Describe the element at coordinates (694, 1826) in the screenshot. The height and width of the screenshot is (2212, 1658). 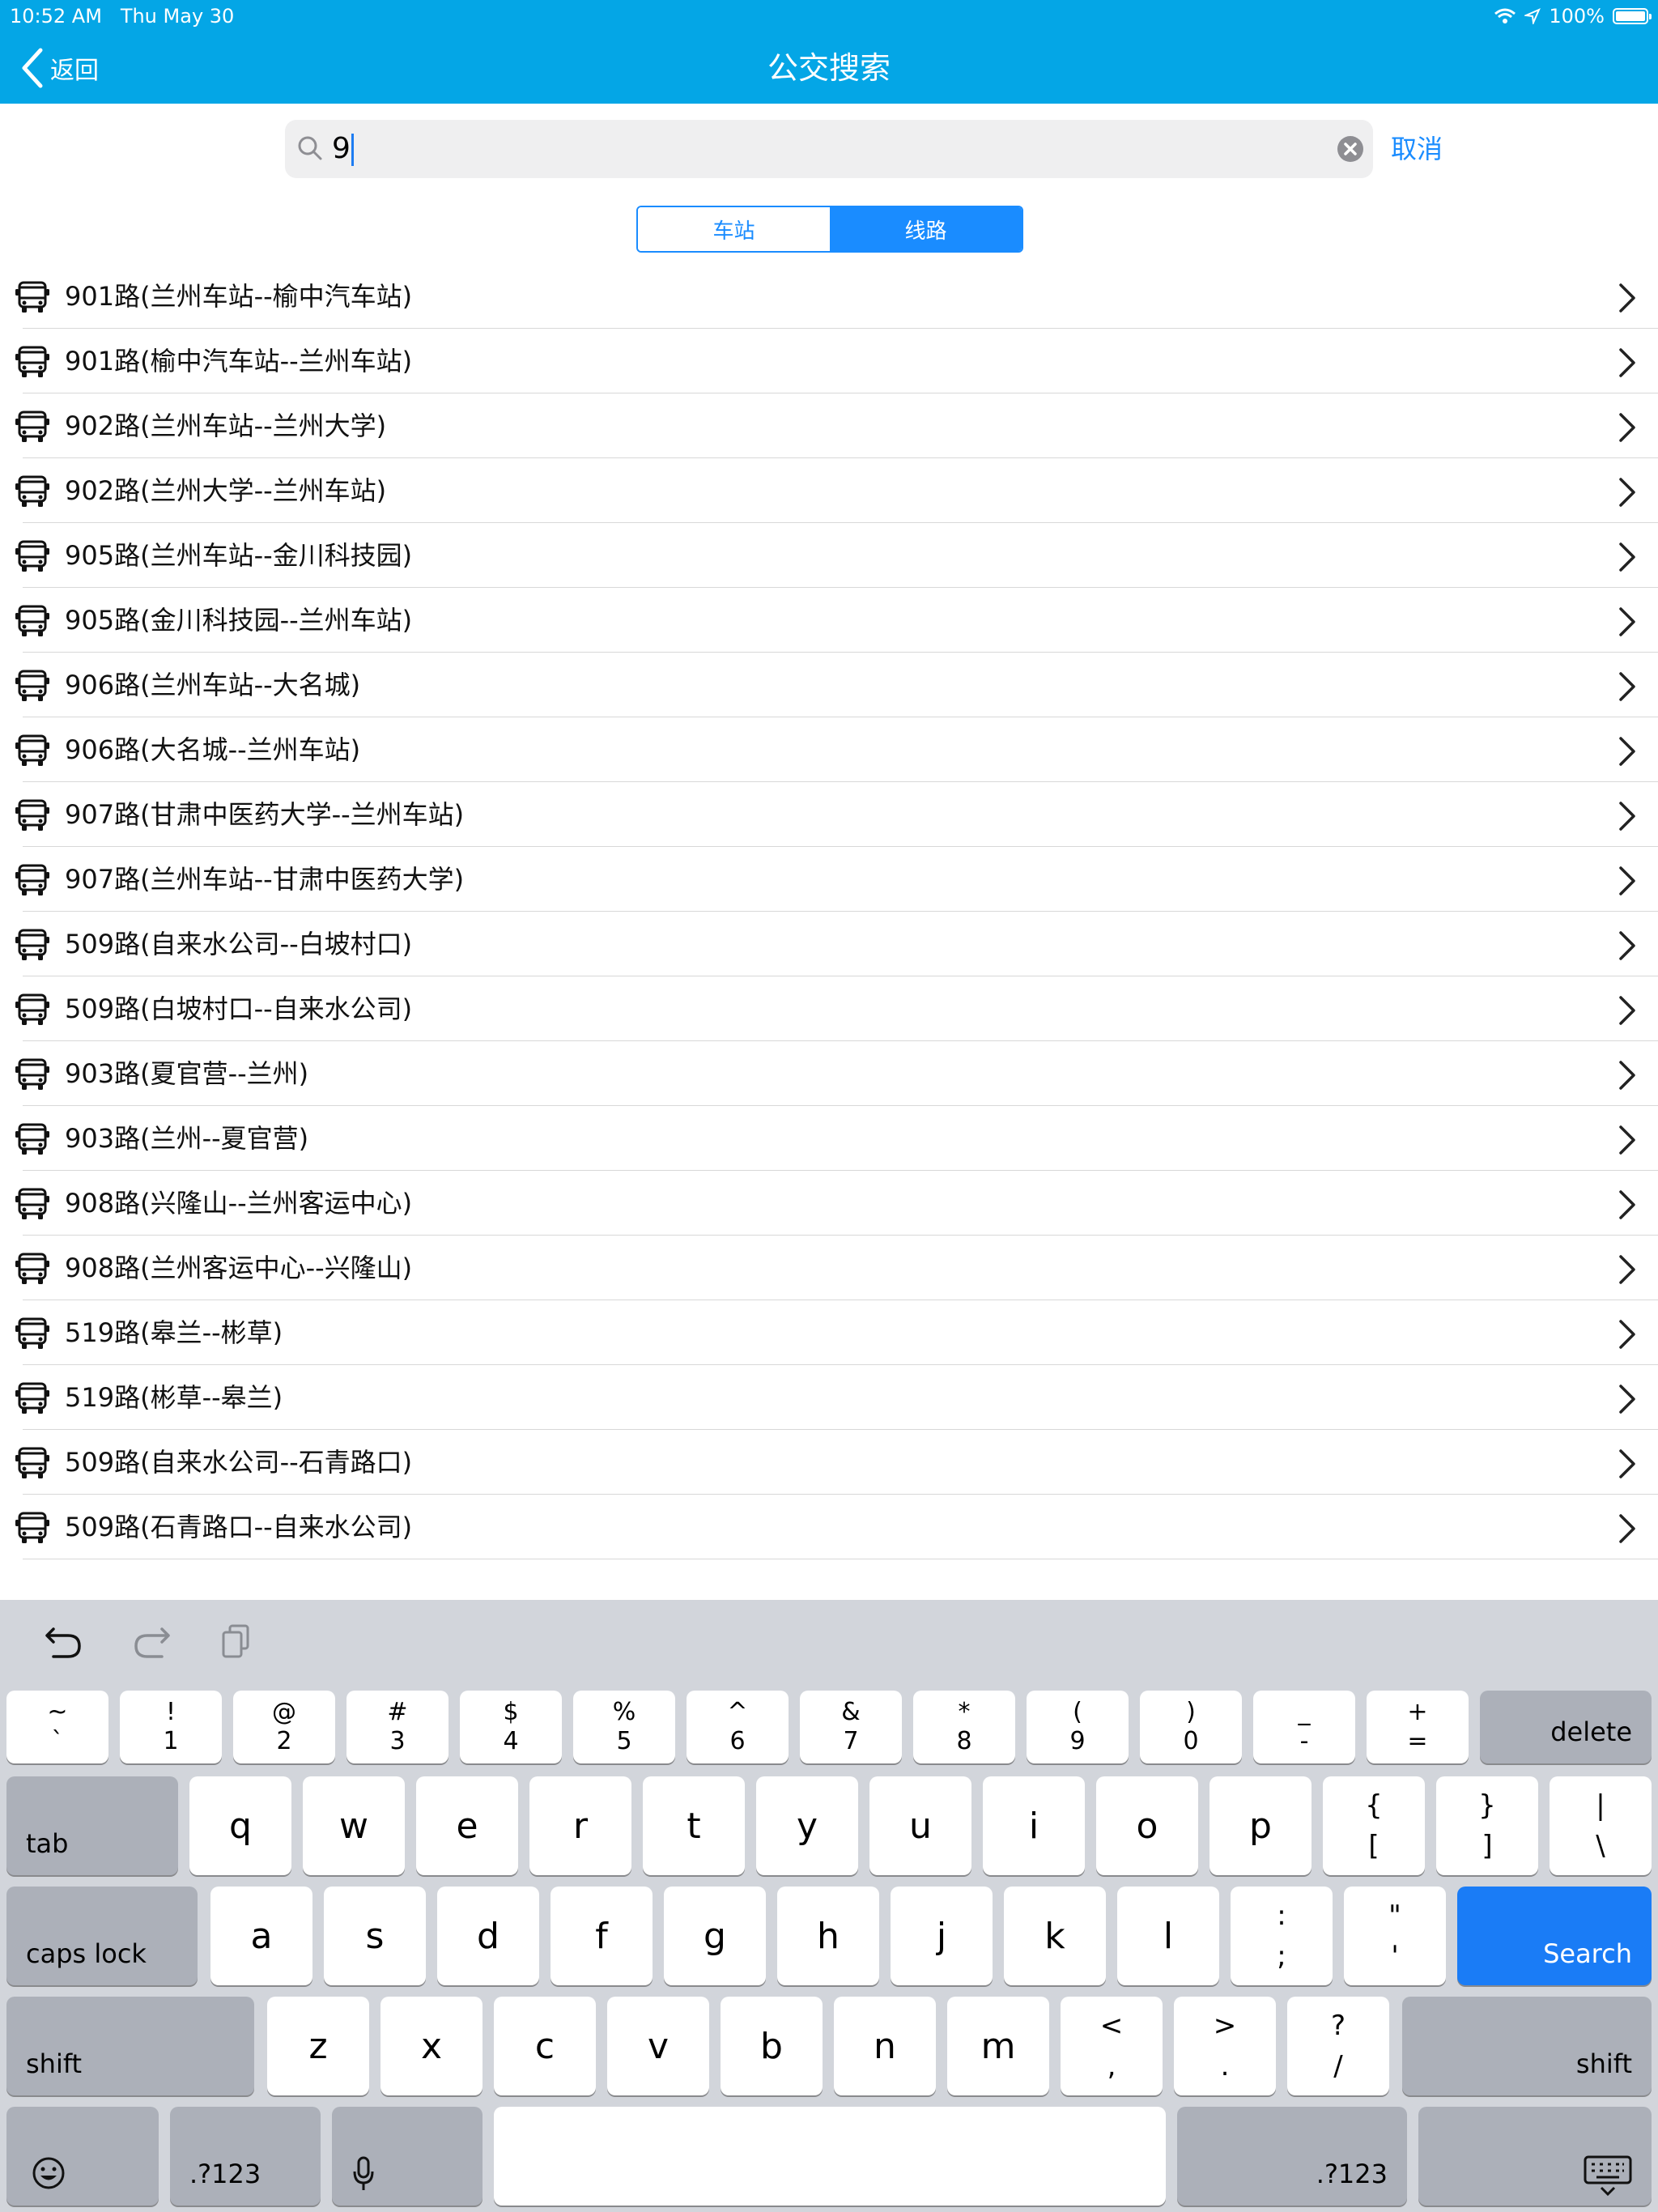
I see `key-t: t` at that location.